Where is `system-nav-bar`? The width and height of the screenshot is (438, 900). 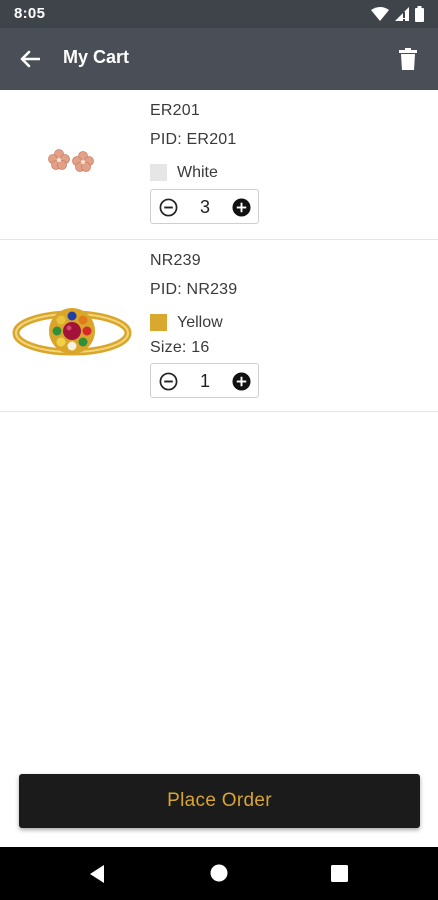
system-nav-bar is located at coordinates (219, 873).